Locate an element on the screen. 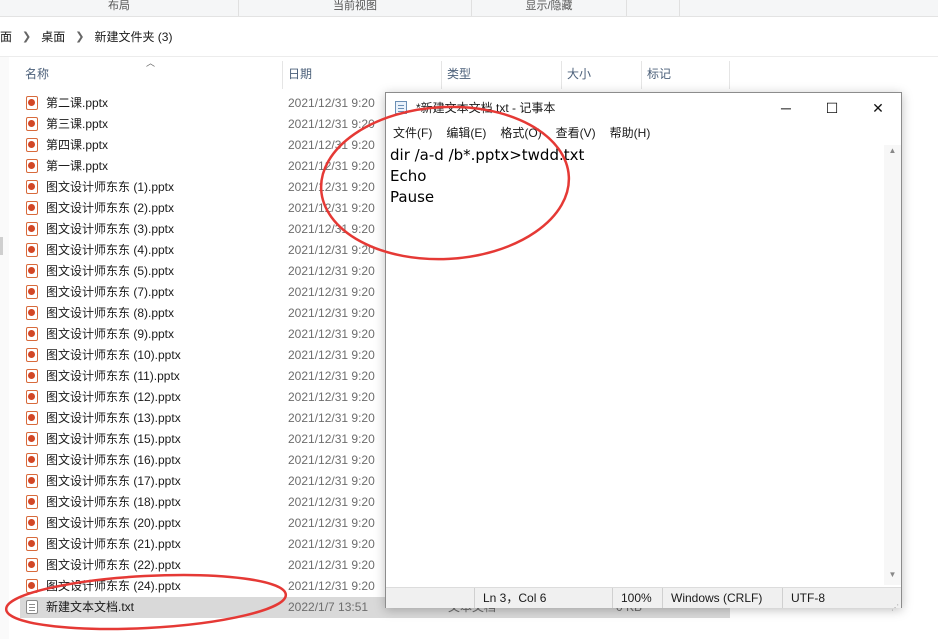 Image resolution: width=938 pixels, height=639 pixels. menu-format: 格式(O) is located at coordinates (520, 133).